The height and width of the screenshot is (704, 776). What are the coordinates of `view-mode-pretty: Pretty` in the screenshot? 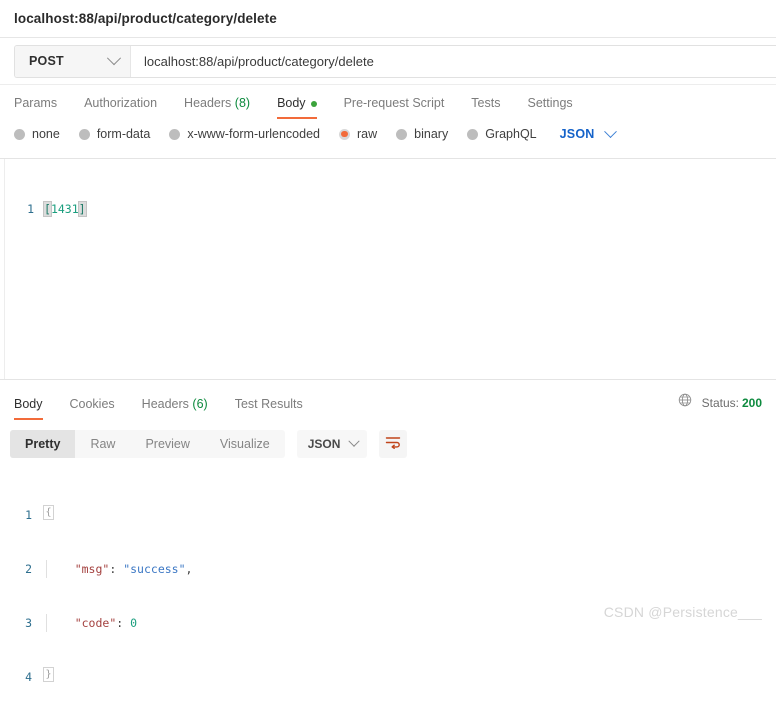 It's located at (43, 444).